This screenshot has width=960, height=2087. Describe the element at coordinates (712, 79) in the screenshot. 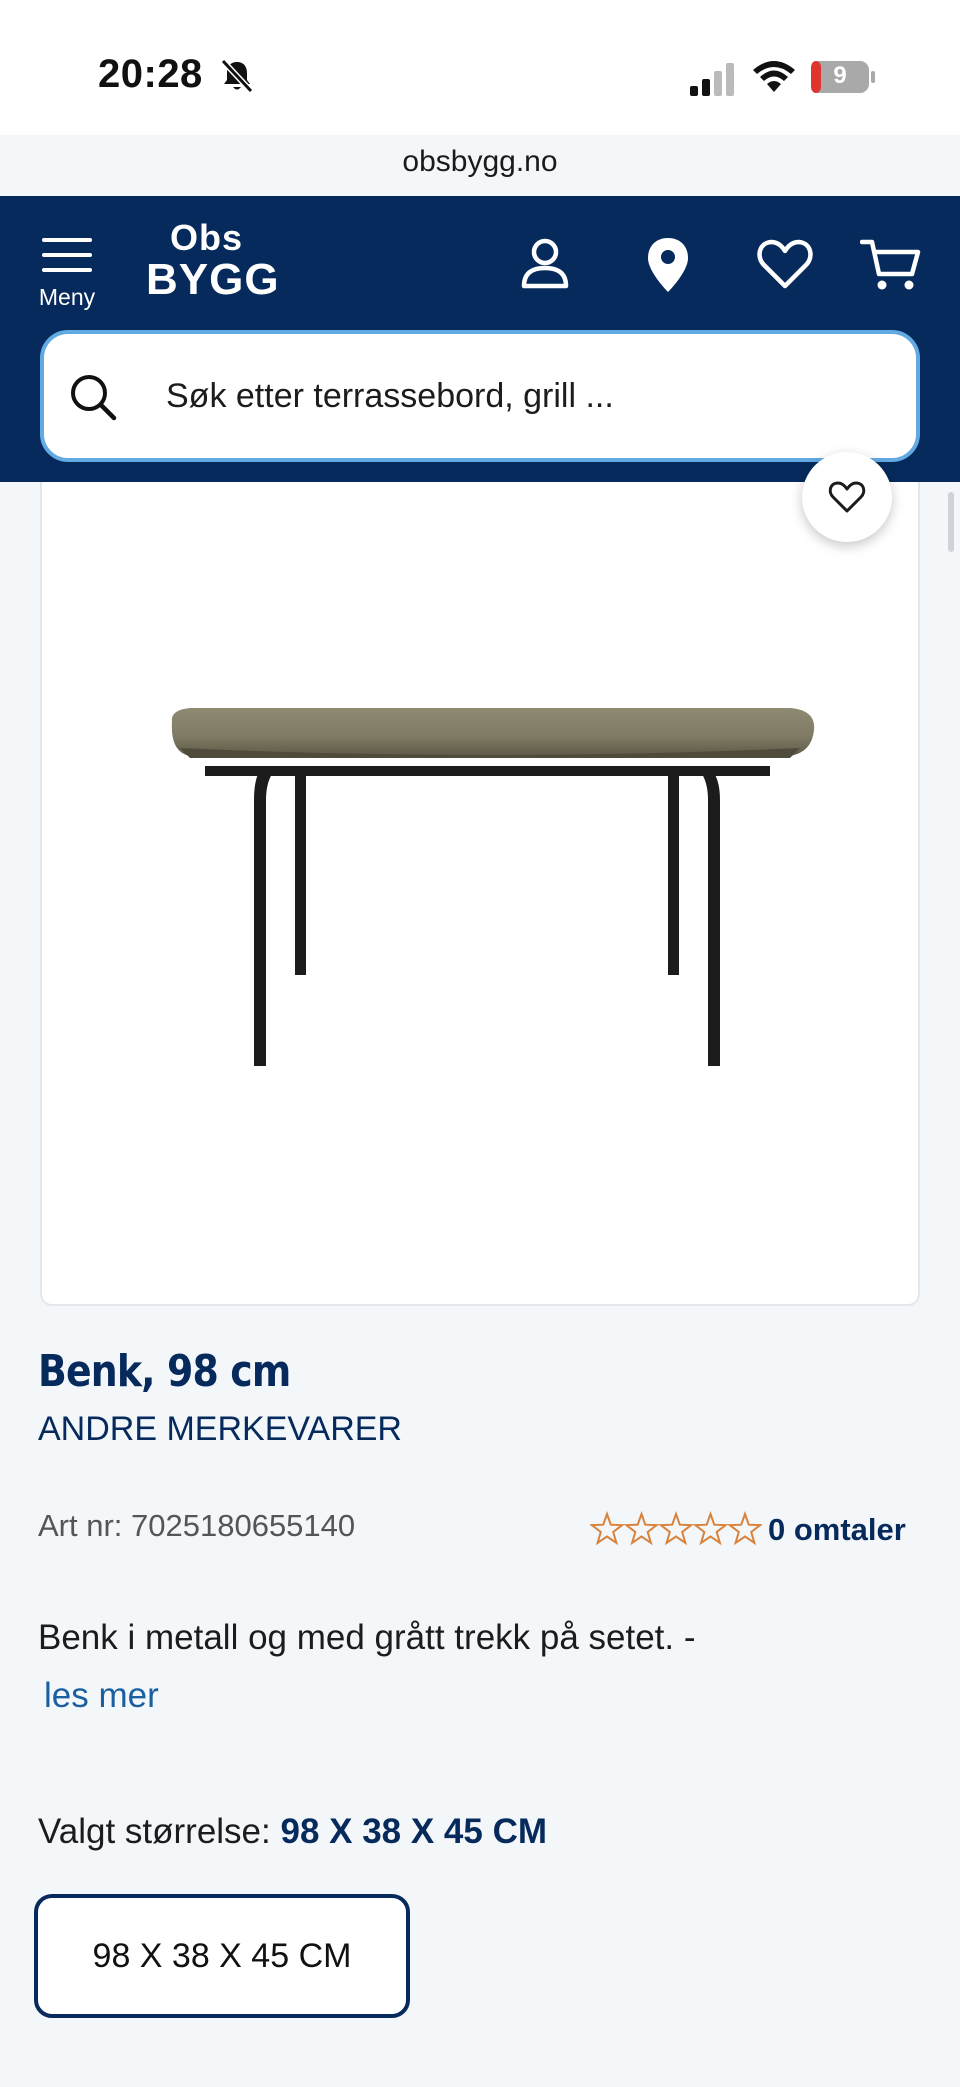

I see `cellular-signal-icon` at that location.